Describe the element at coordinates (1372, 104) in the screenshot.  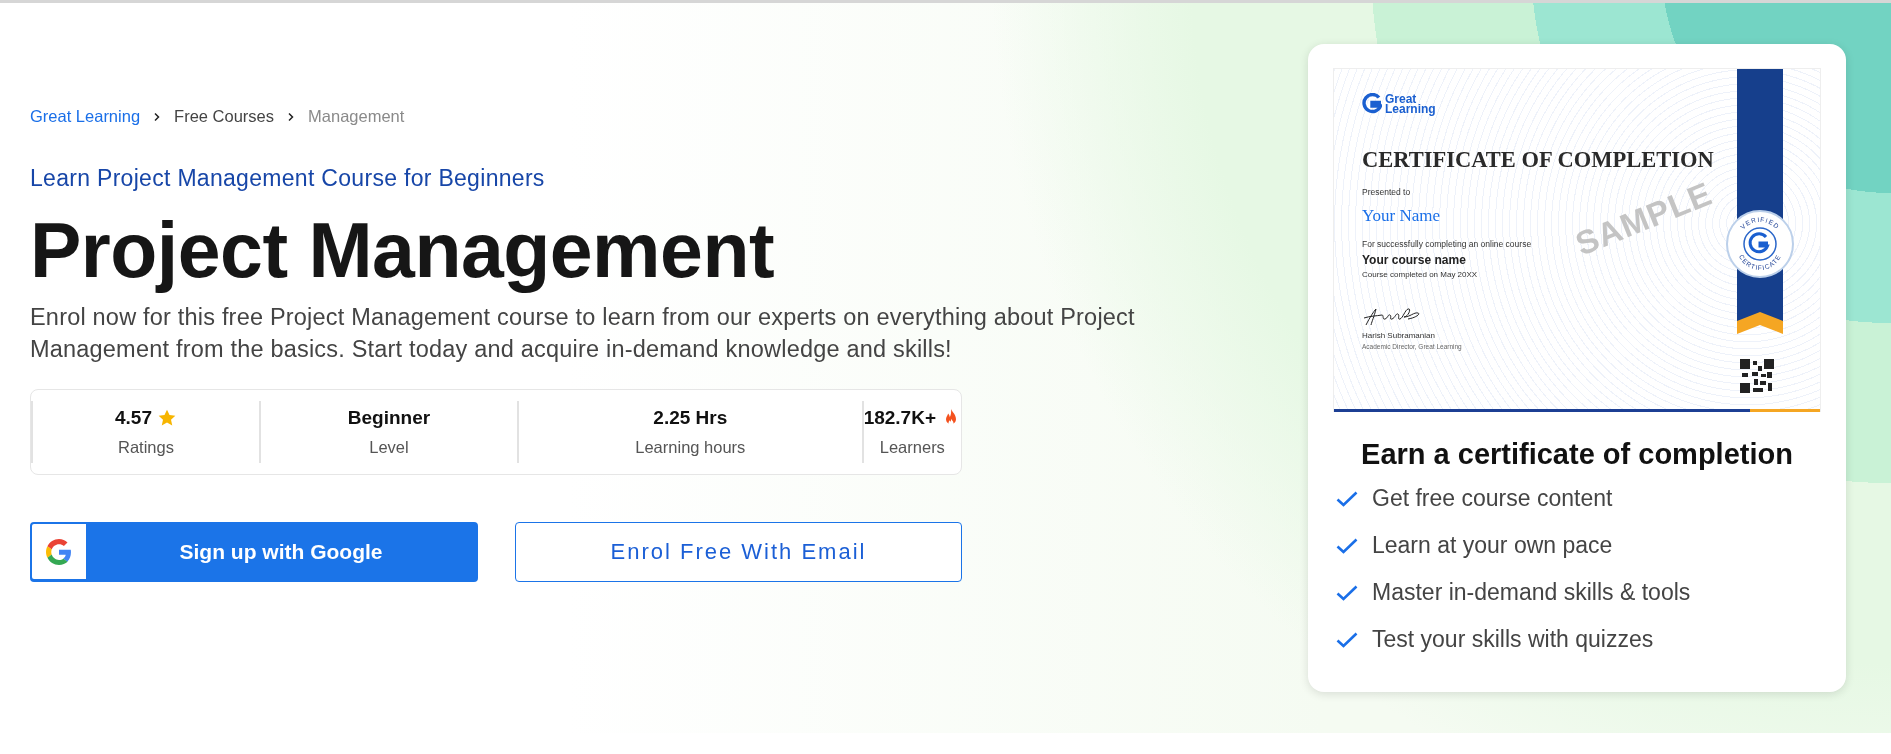
I see `great-learning-logo-icon` at that location.